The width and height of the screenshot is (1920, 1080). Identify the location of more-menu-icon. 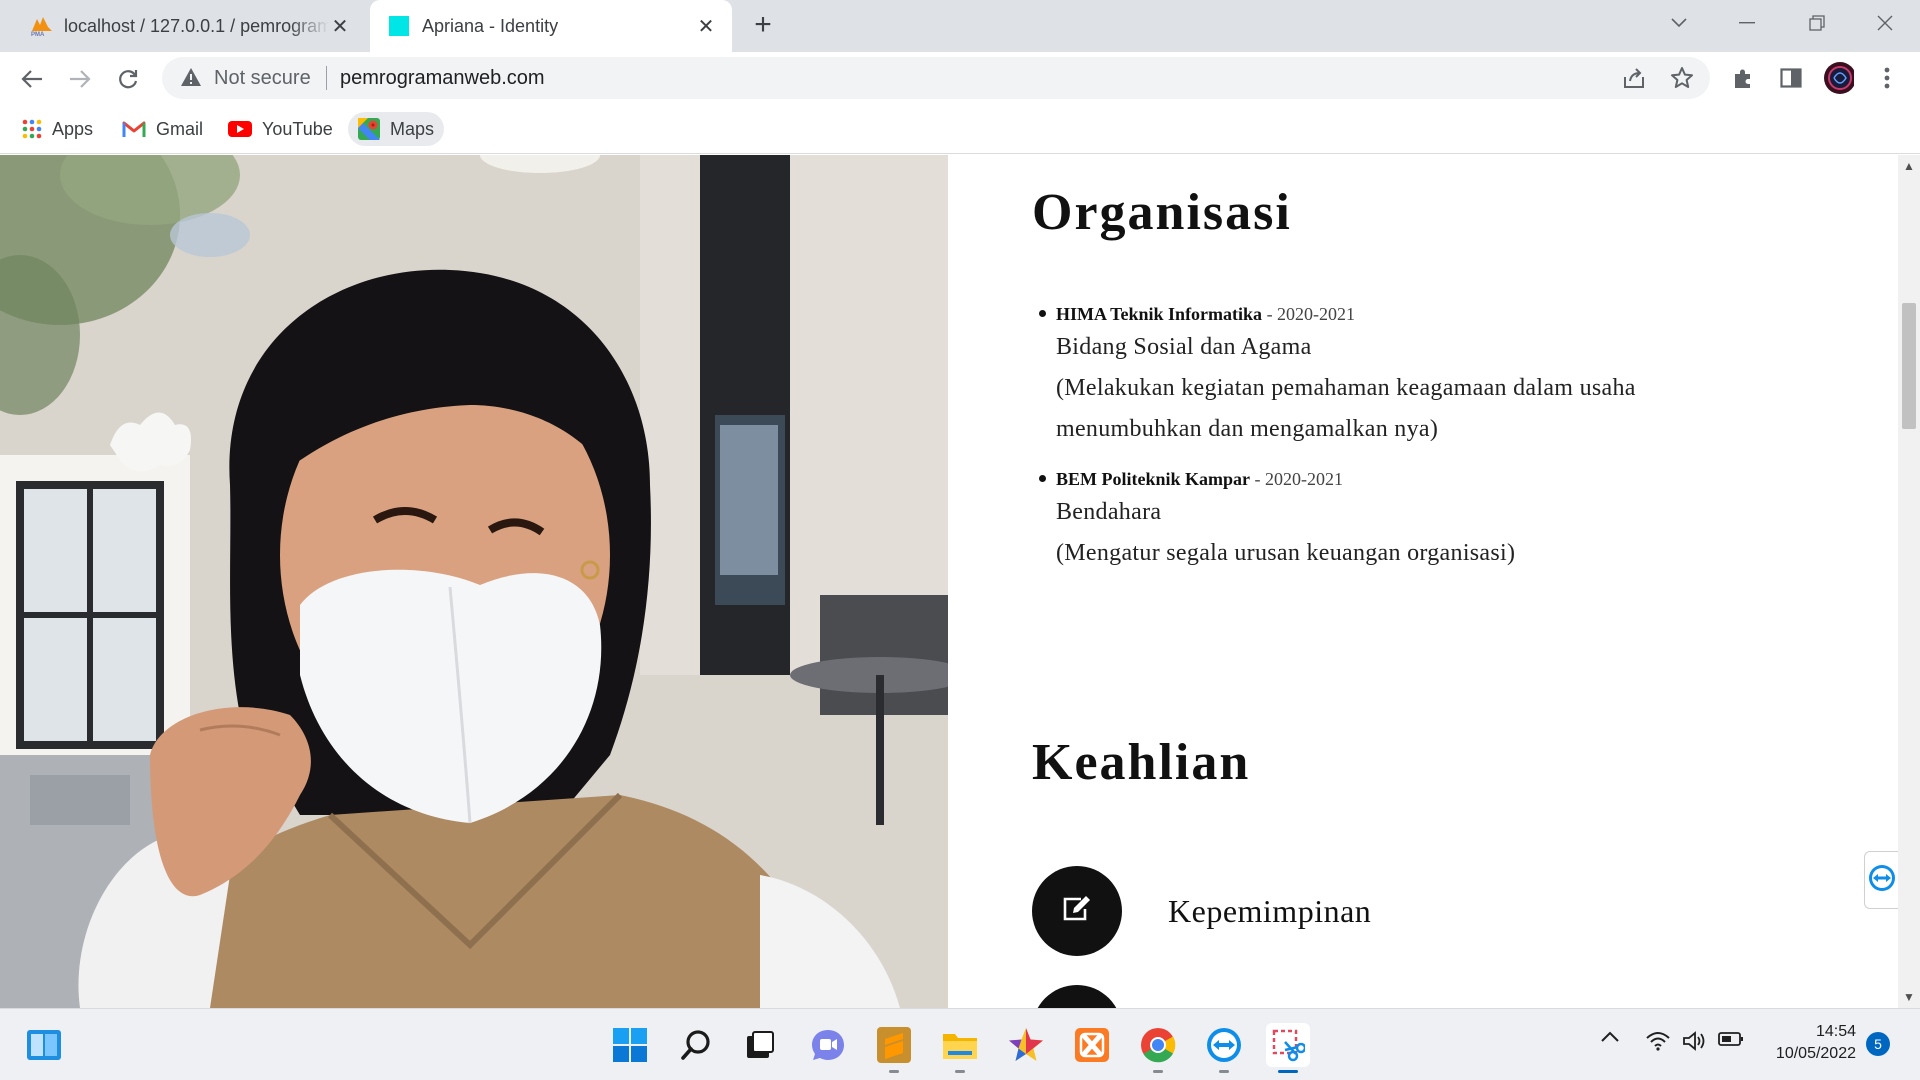
(1887, 78).